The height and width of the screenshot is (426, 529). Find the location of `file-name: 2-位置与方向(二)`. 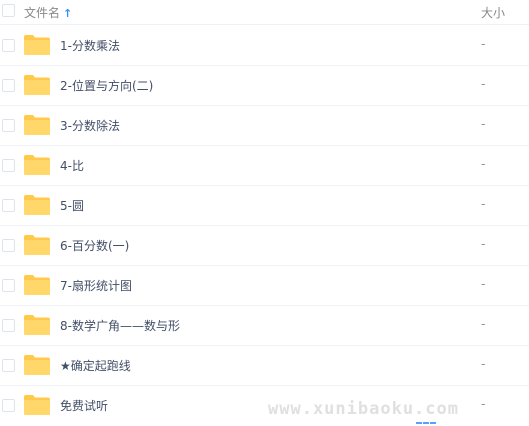

file-name: 2-位置与方向(二) is located at coordinates (106, 85).